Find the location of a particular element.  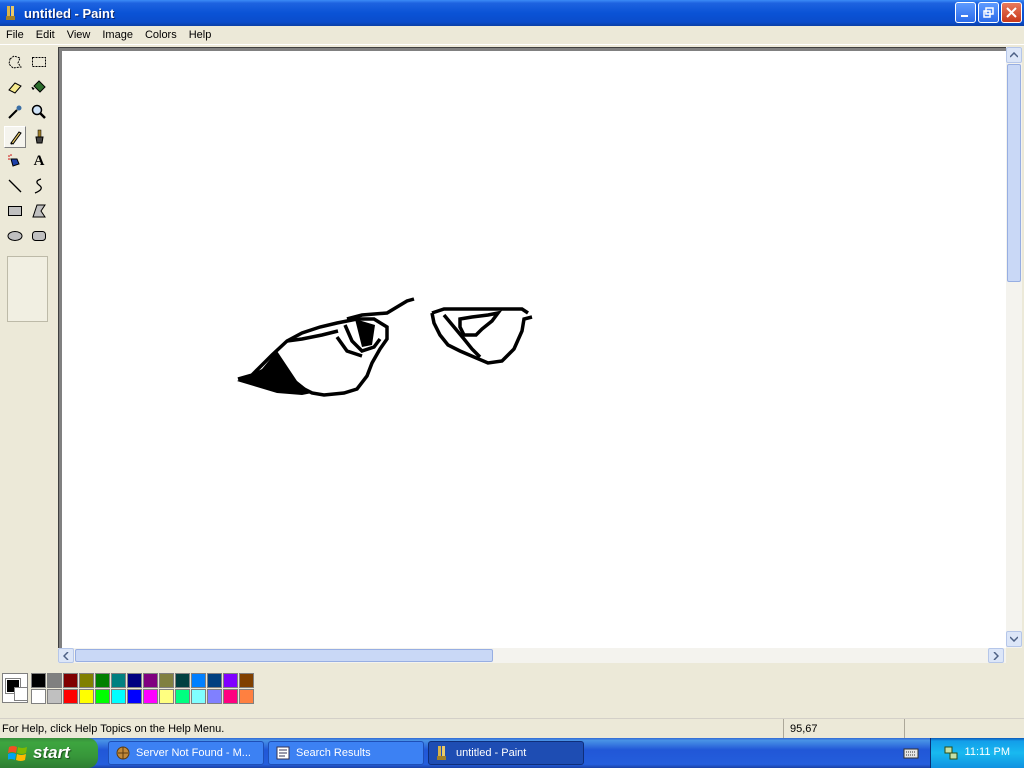

minimize-icon is located at coordinates (964, 16).